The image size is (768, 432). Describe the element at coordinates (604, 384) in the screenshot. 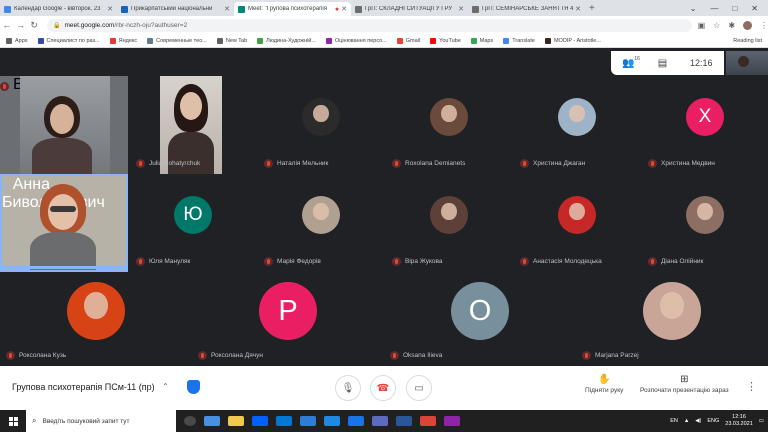

I see `raise-hand-button: ✋ Підняти руку` at that location.